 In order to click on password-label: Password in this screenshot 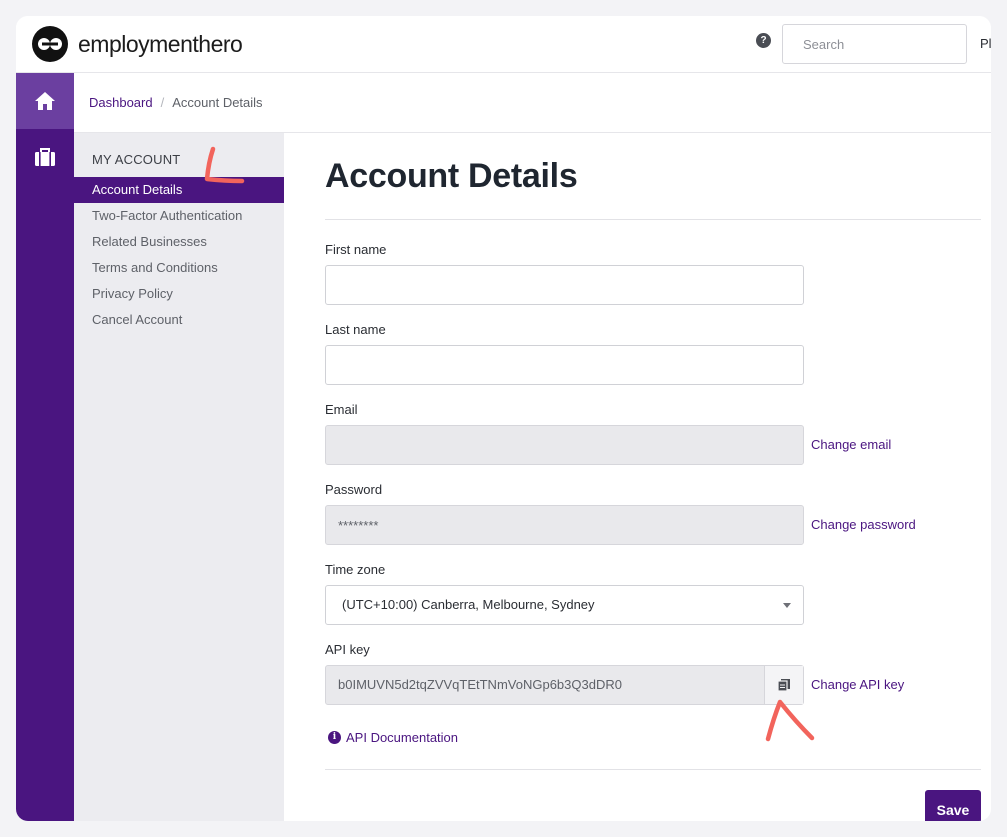, I will do `click(354, 489)`.